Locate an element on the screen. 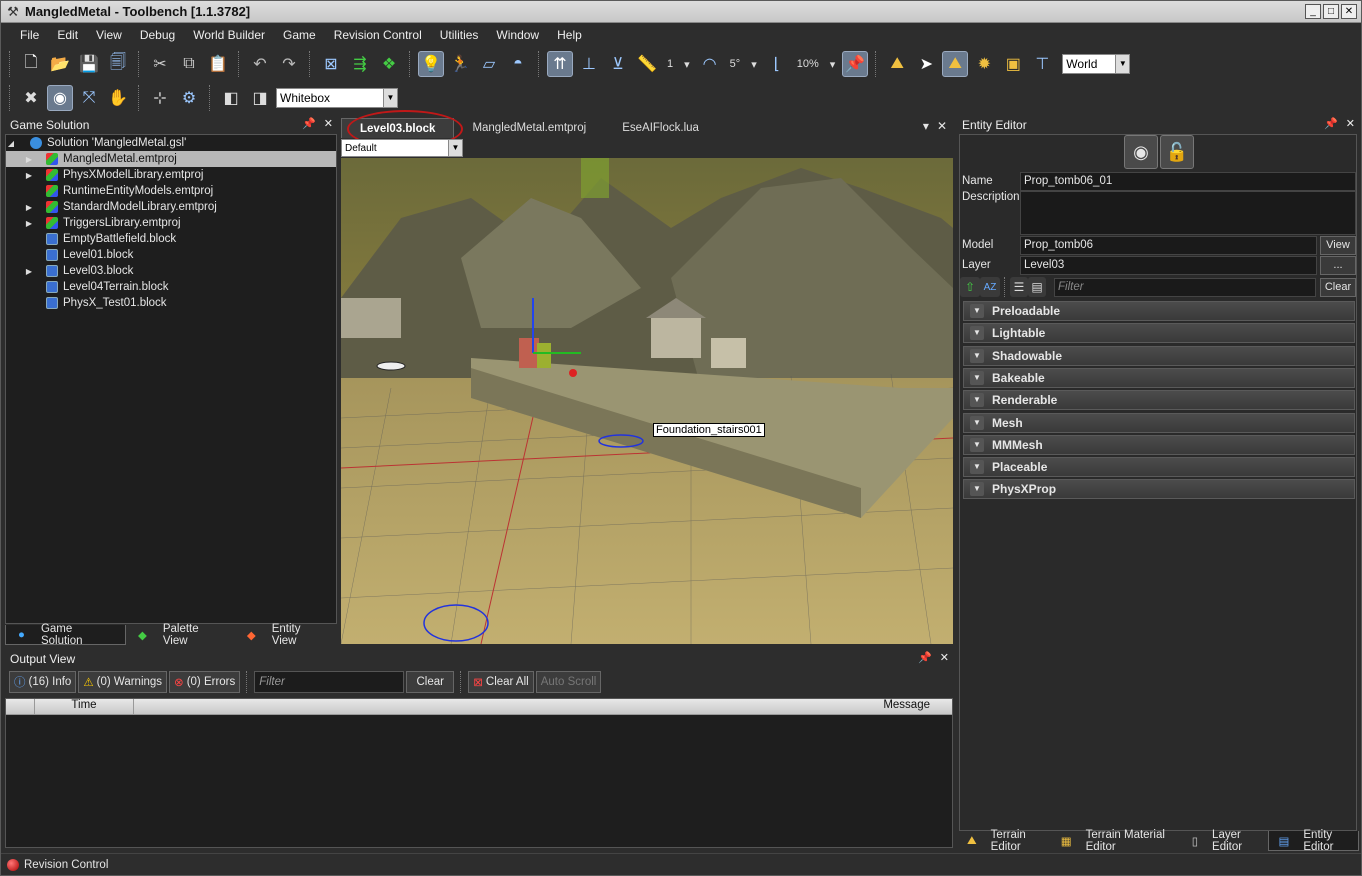  hand-icon: ✋ is located at coordinates (118, 98).